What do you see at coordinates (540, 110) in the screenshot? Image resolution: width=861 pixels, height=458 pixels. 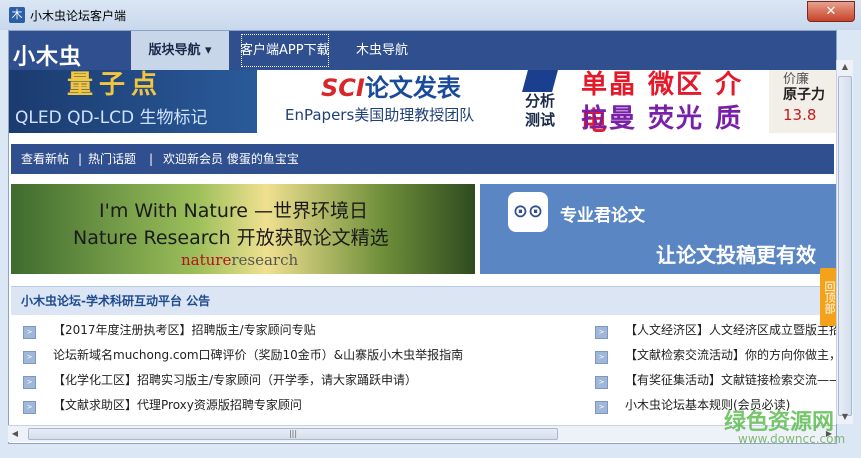 I see `banner-side-label: 分析测试` at bounding box center [540, 110].